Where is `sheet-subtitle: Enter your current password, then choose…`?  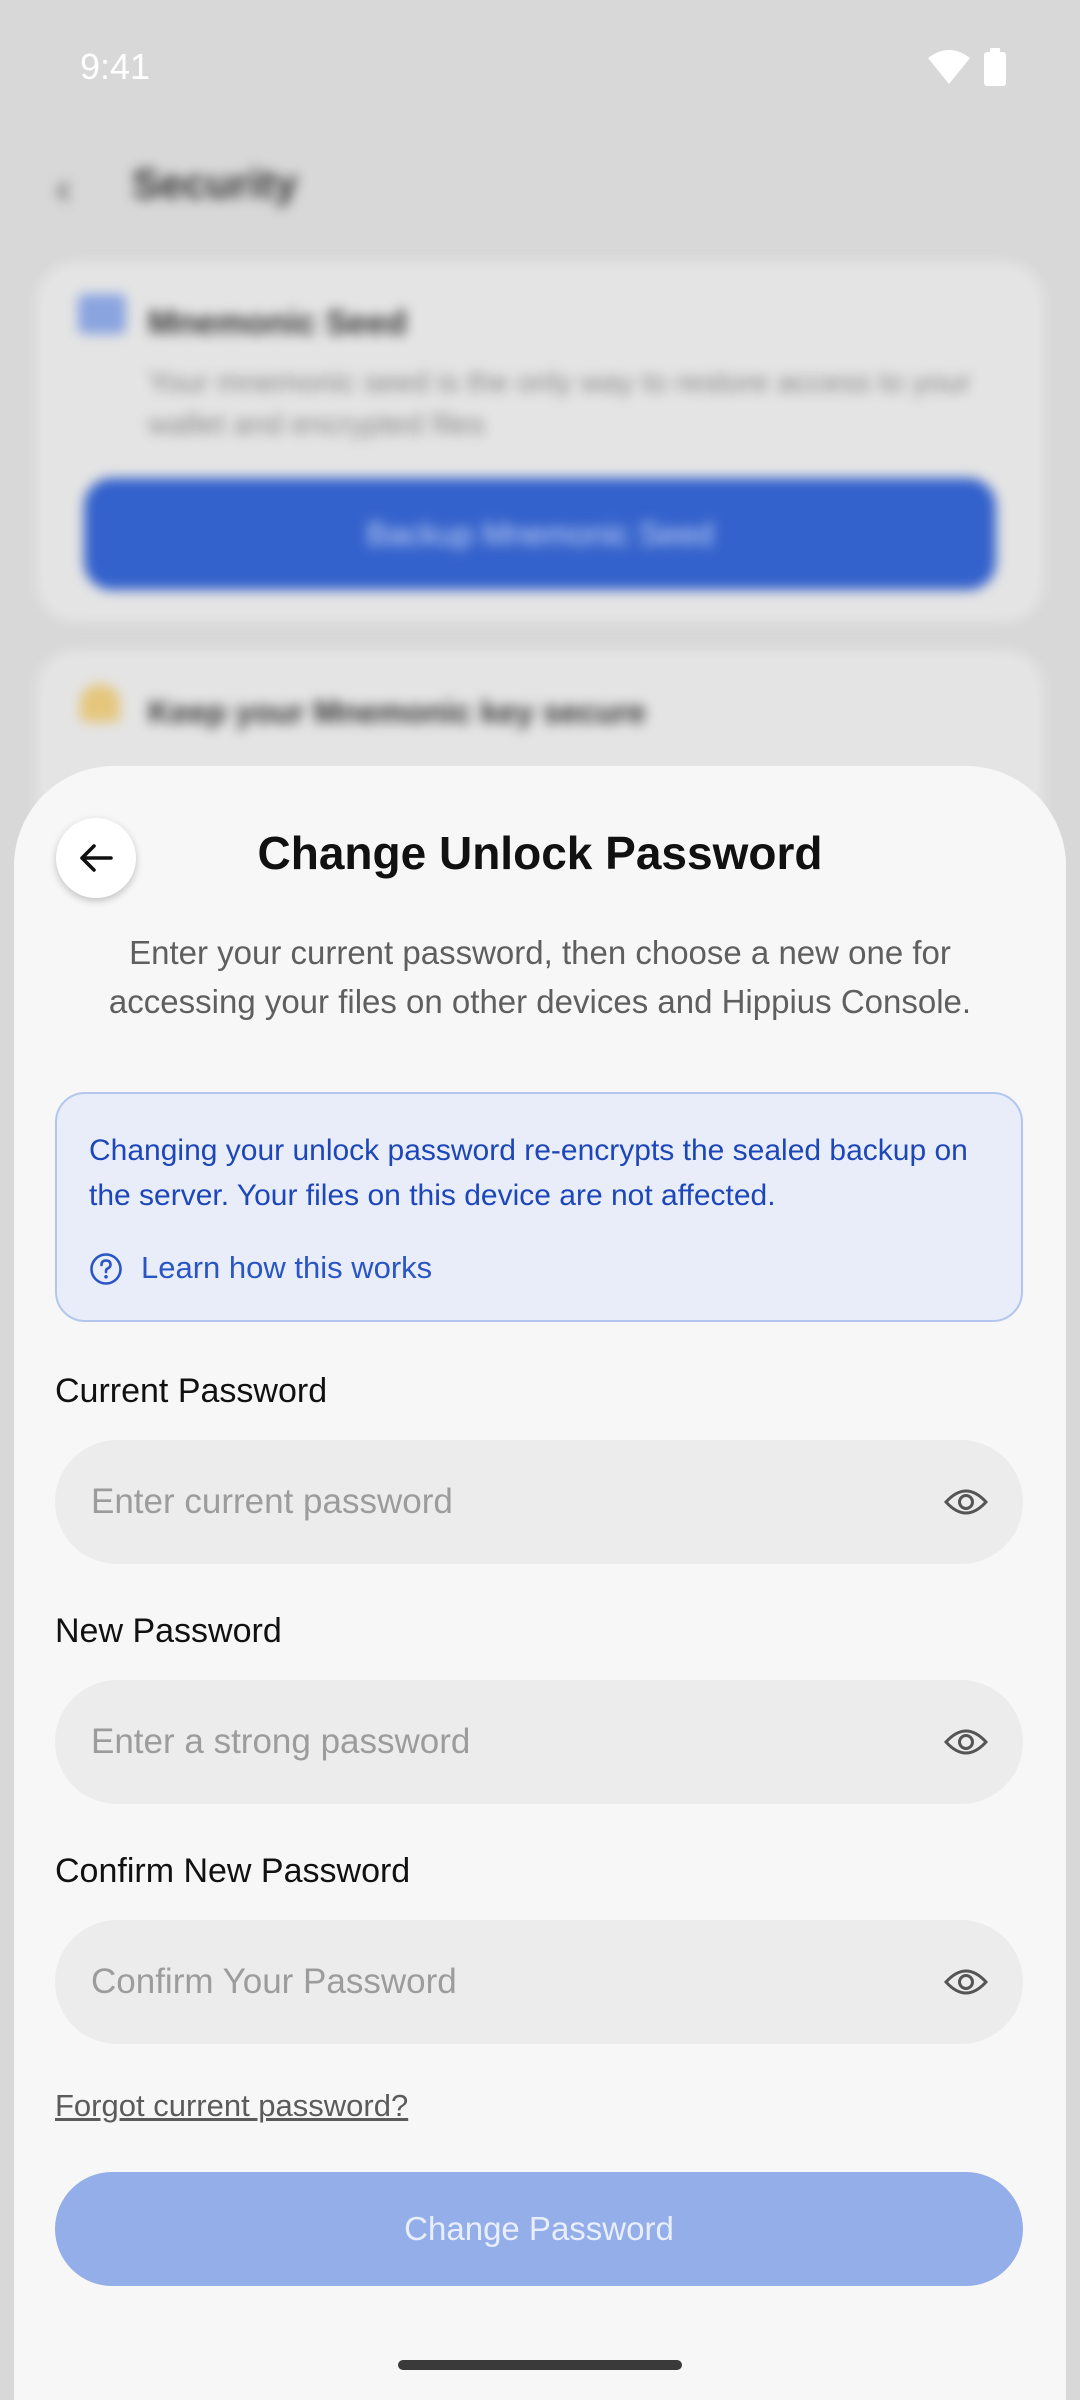
sheet-subtitle: Enter your current password, then choose… is located at coordinates (540, 977).